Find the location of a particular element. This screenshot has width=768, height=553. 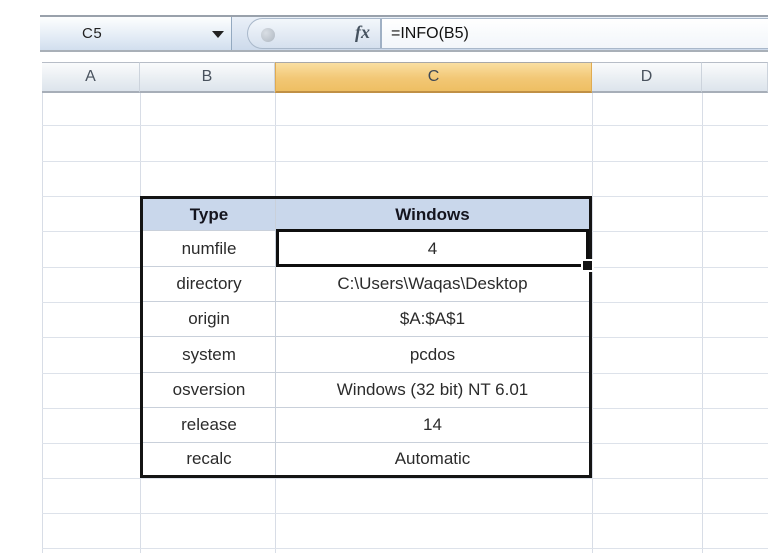

cell-label: origin is located at coordinates (209, 319).